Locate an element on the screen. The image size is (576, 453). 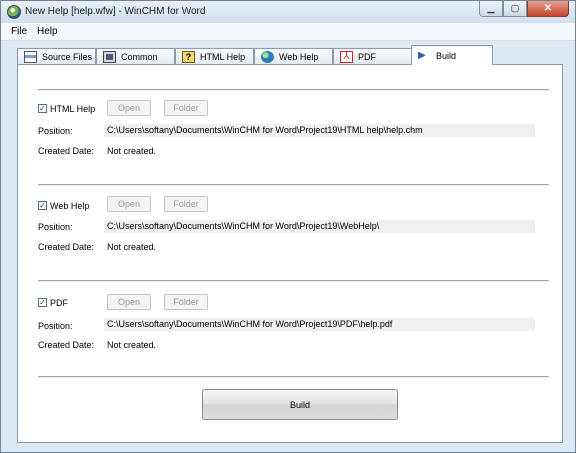
close-button: ✕ is located at coordinates (548, 9).